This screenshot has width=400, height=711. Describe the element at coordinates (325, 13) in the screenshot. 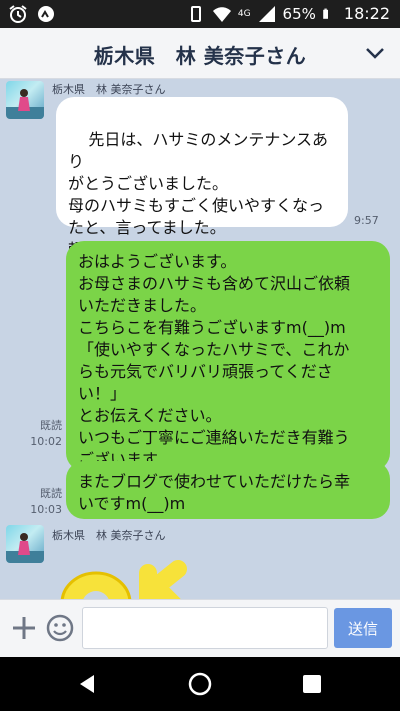

I see `battery-icon` at that location.